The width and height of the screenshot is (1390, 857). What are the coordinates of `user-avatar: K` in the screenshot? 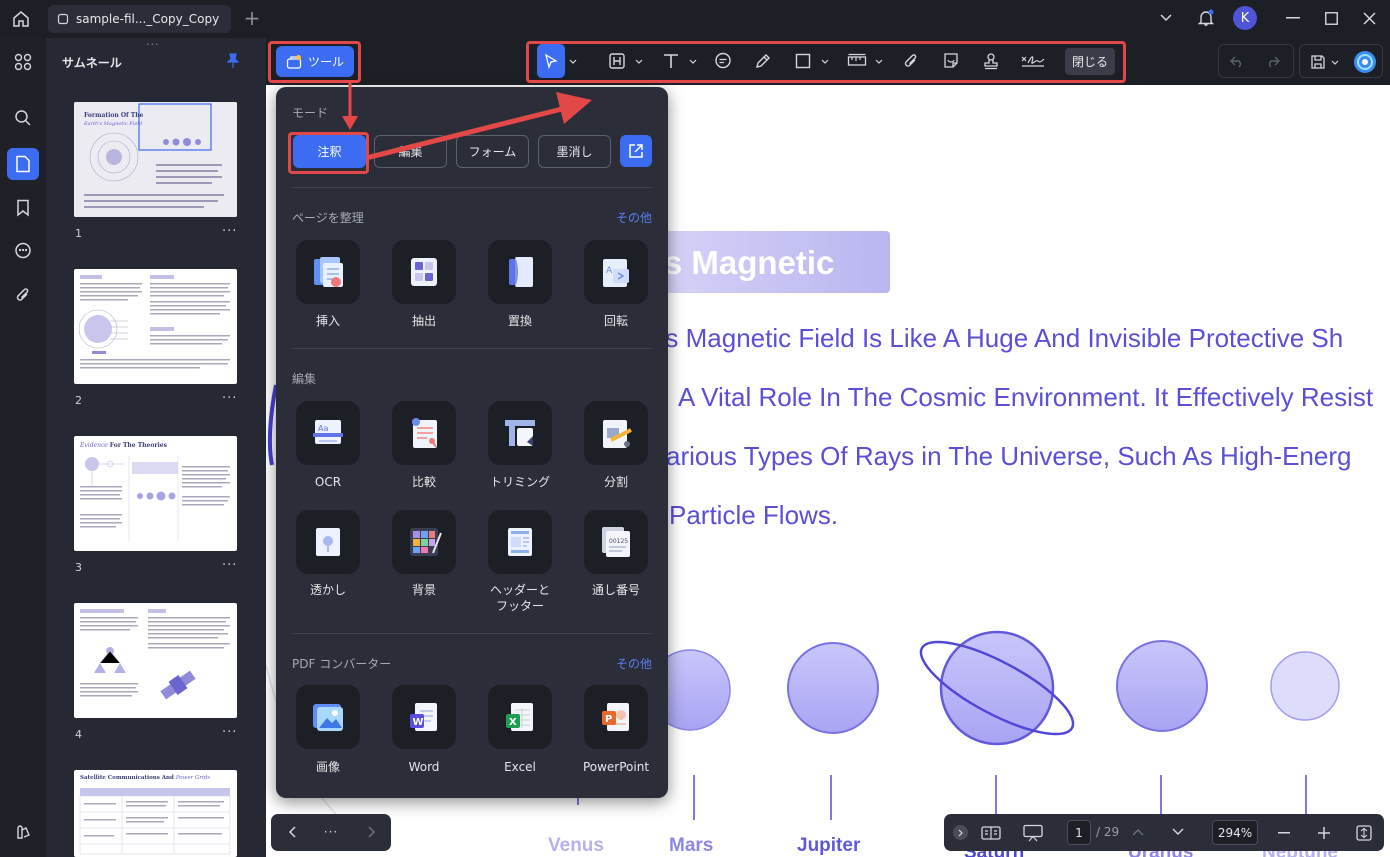 It's located at (1245, 18).